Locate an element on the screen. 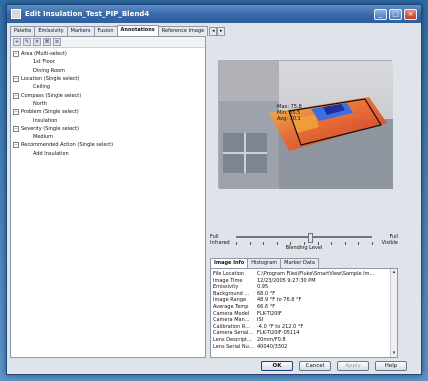 The width and height of the screenshot is (428, 381). tree-item-label: Area (Multi-select) is located at coordinates (44, 54).